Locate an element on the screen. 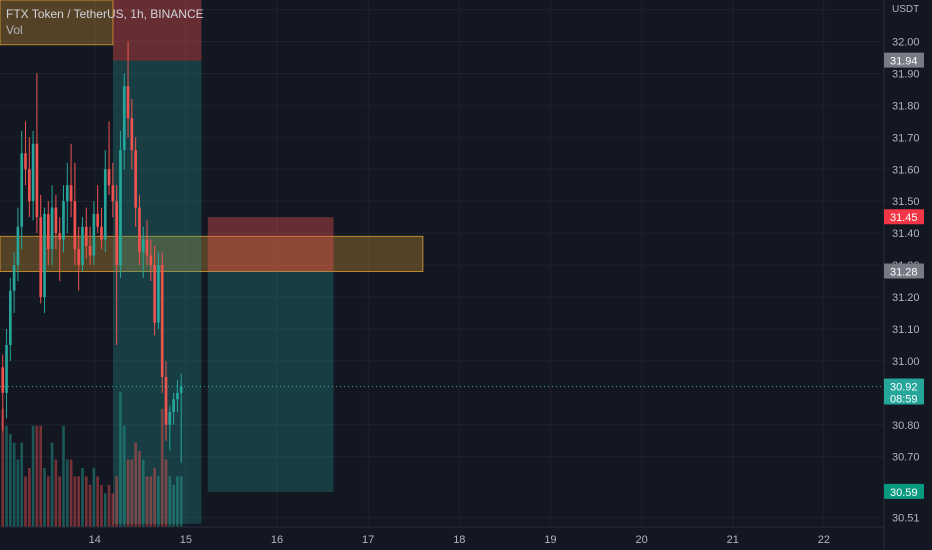 This screenshot has width=932, height=550. price-tag-label: 30.59 is located at coordinates (904, 493).